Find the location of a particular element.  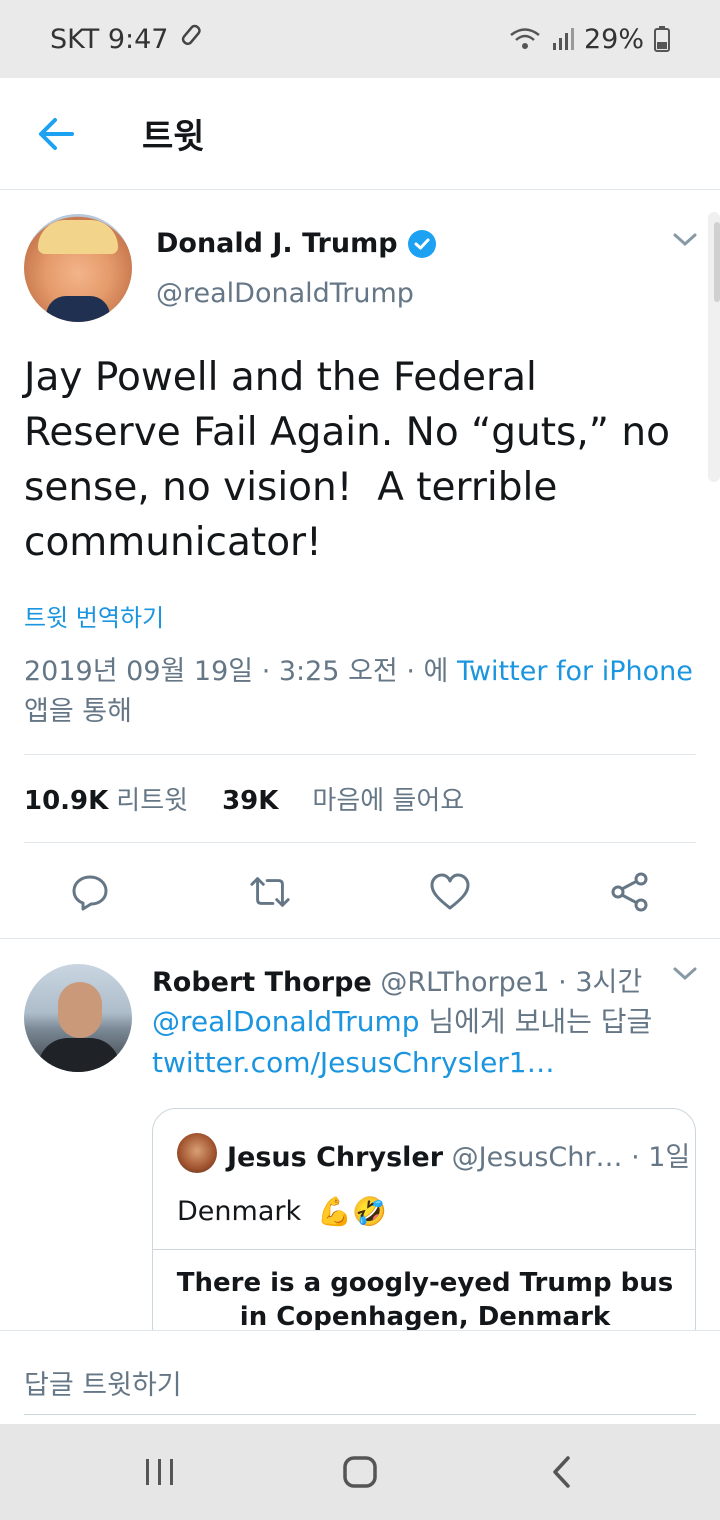

quote-text-label: Denmark is located at coordinates (239, 1211).